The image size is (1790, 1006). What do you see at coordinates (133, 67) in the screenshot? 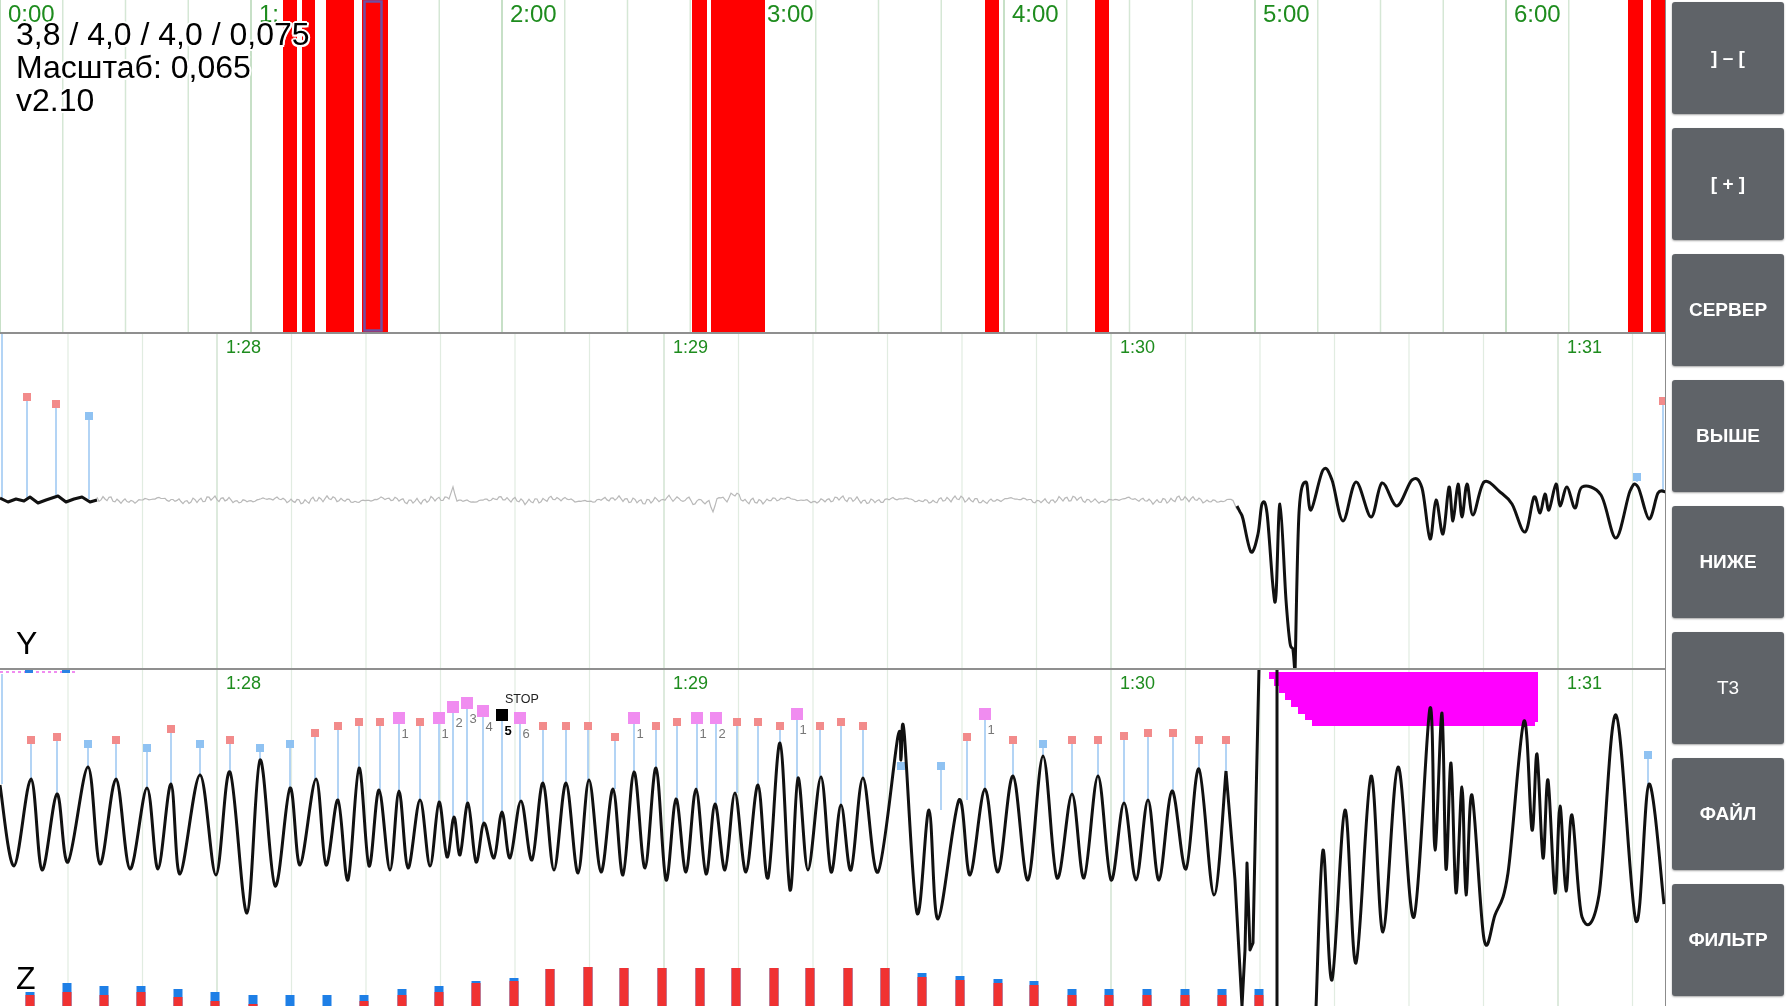
I see `status-text: Масштаб: 0,065` at bounding box center [133, 67].